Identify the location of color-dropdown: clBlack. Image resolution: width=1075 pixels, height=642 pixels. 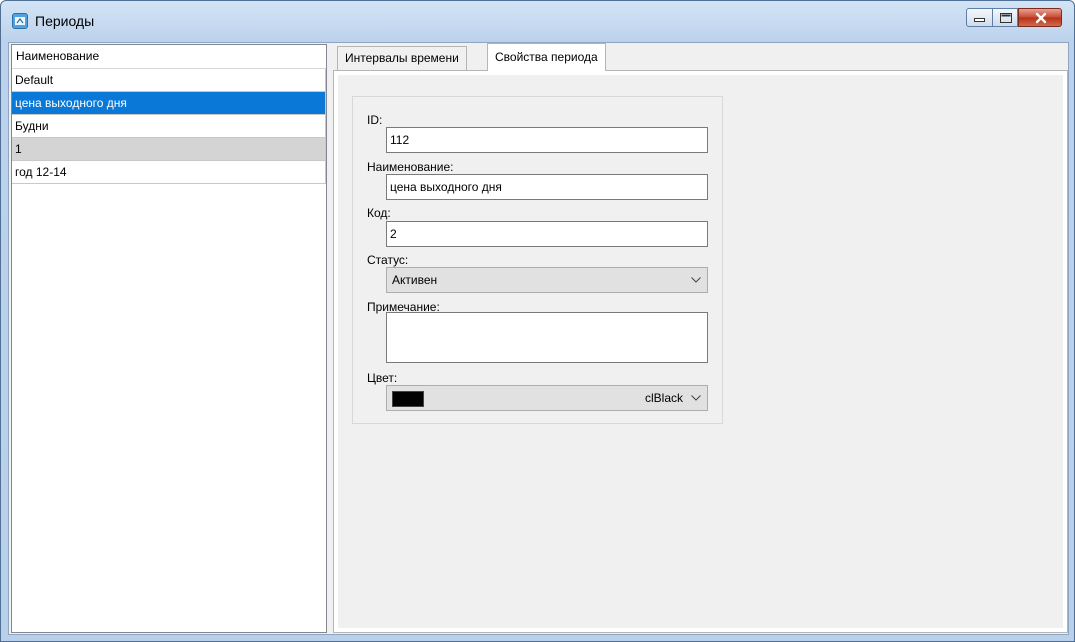
(547, 398).